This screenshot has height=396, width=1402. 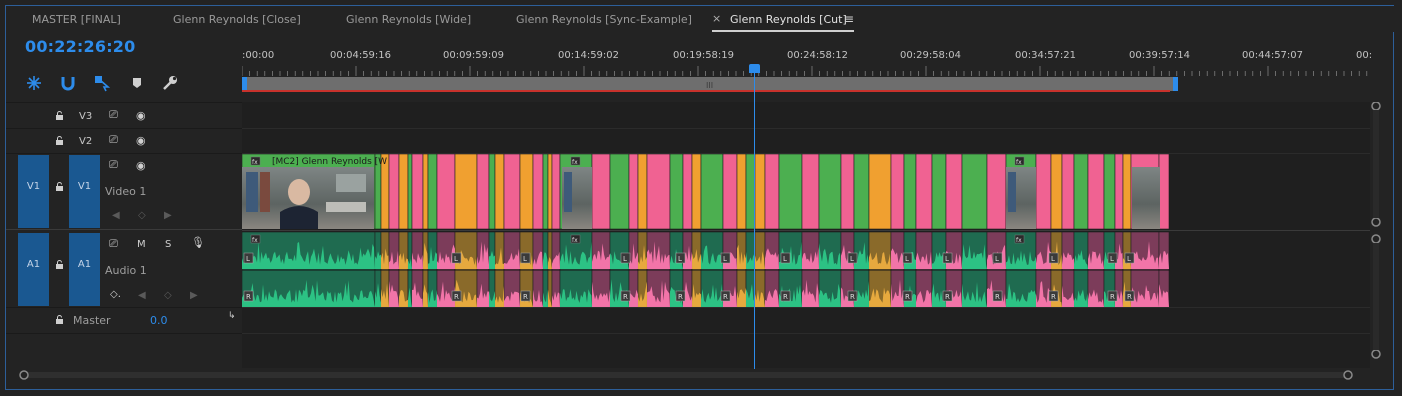 What do you see at coordinates (85, 141) in the screenshot?
I see `track-v2-name: V2` at bounding box center [85, 141].